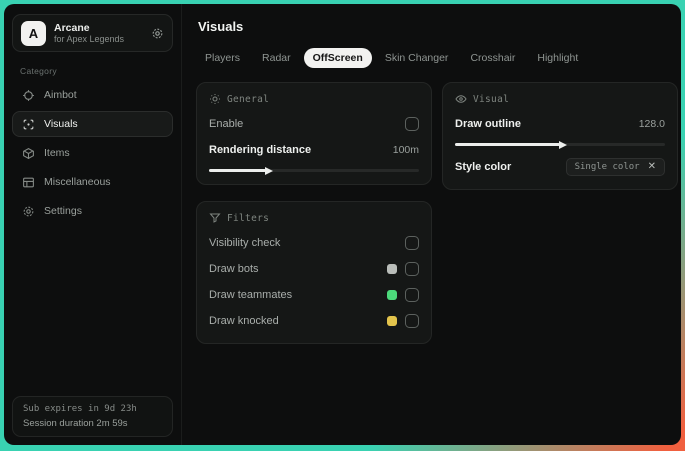 The width and height of the screenshot is (685, 451). Describe the element at coordinates (314, 295) in the screenshot. I see `draw-teammates-row: Draw teammates` at that location.